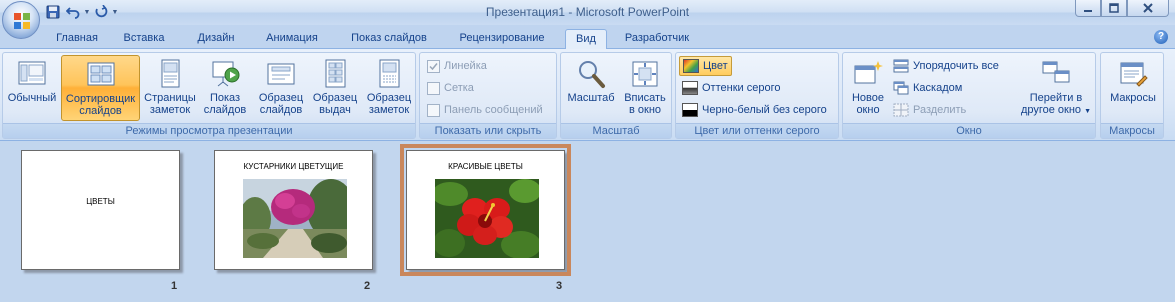 Image resolution: width=1175 pixels, height=302 pixels. Describe the element at coordinates (100, 99) in the screenshot. I see `slide-sorter-label-1: Сортировщик` at that location.